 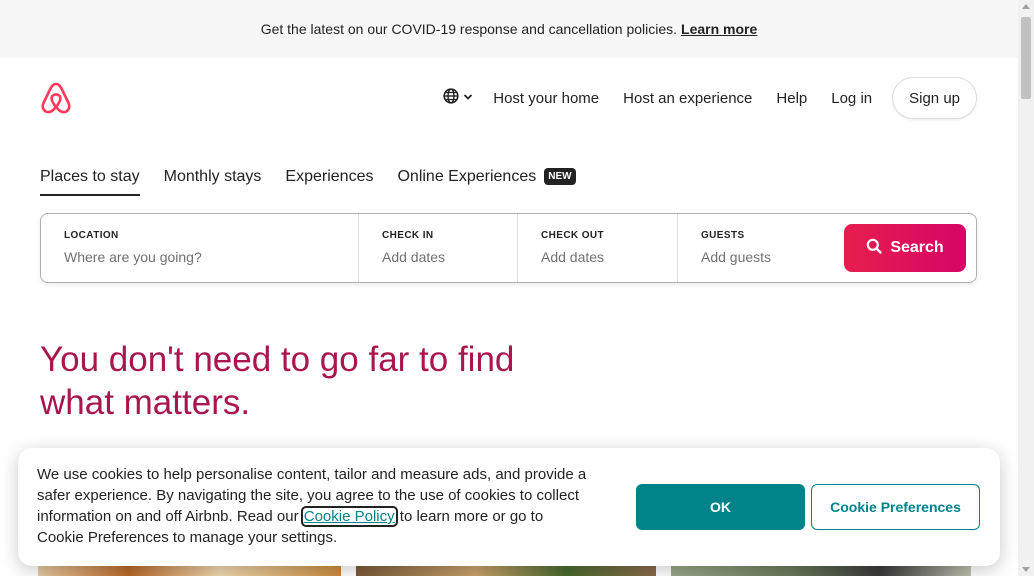 What do you see at coordinates (851, 98) in the screenshot?
I see `login-link: Log in` at bounding box center [851, 98].